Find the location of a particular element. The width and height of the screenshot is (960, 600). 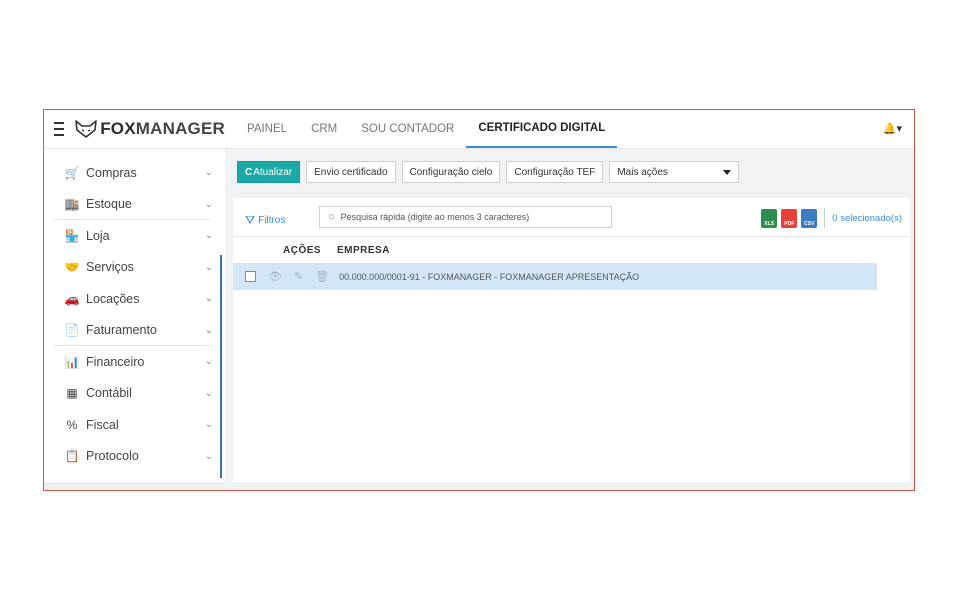

column-header-actions: AÇÕES is located at coordinates (302, 250).